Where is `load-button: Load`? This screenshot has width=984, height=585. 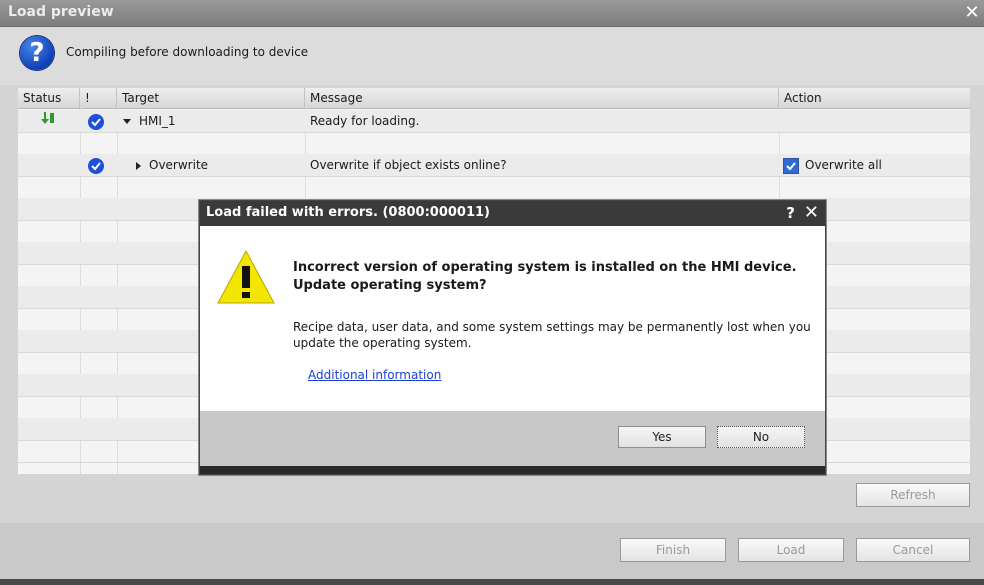
load-button: Load is located at coordinates (791, 550).